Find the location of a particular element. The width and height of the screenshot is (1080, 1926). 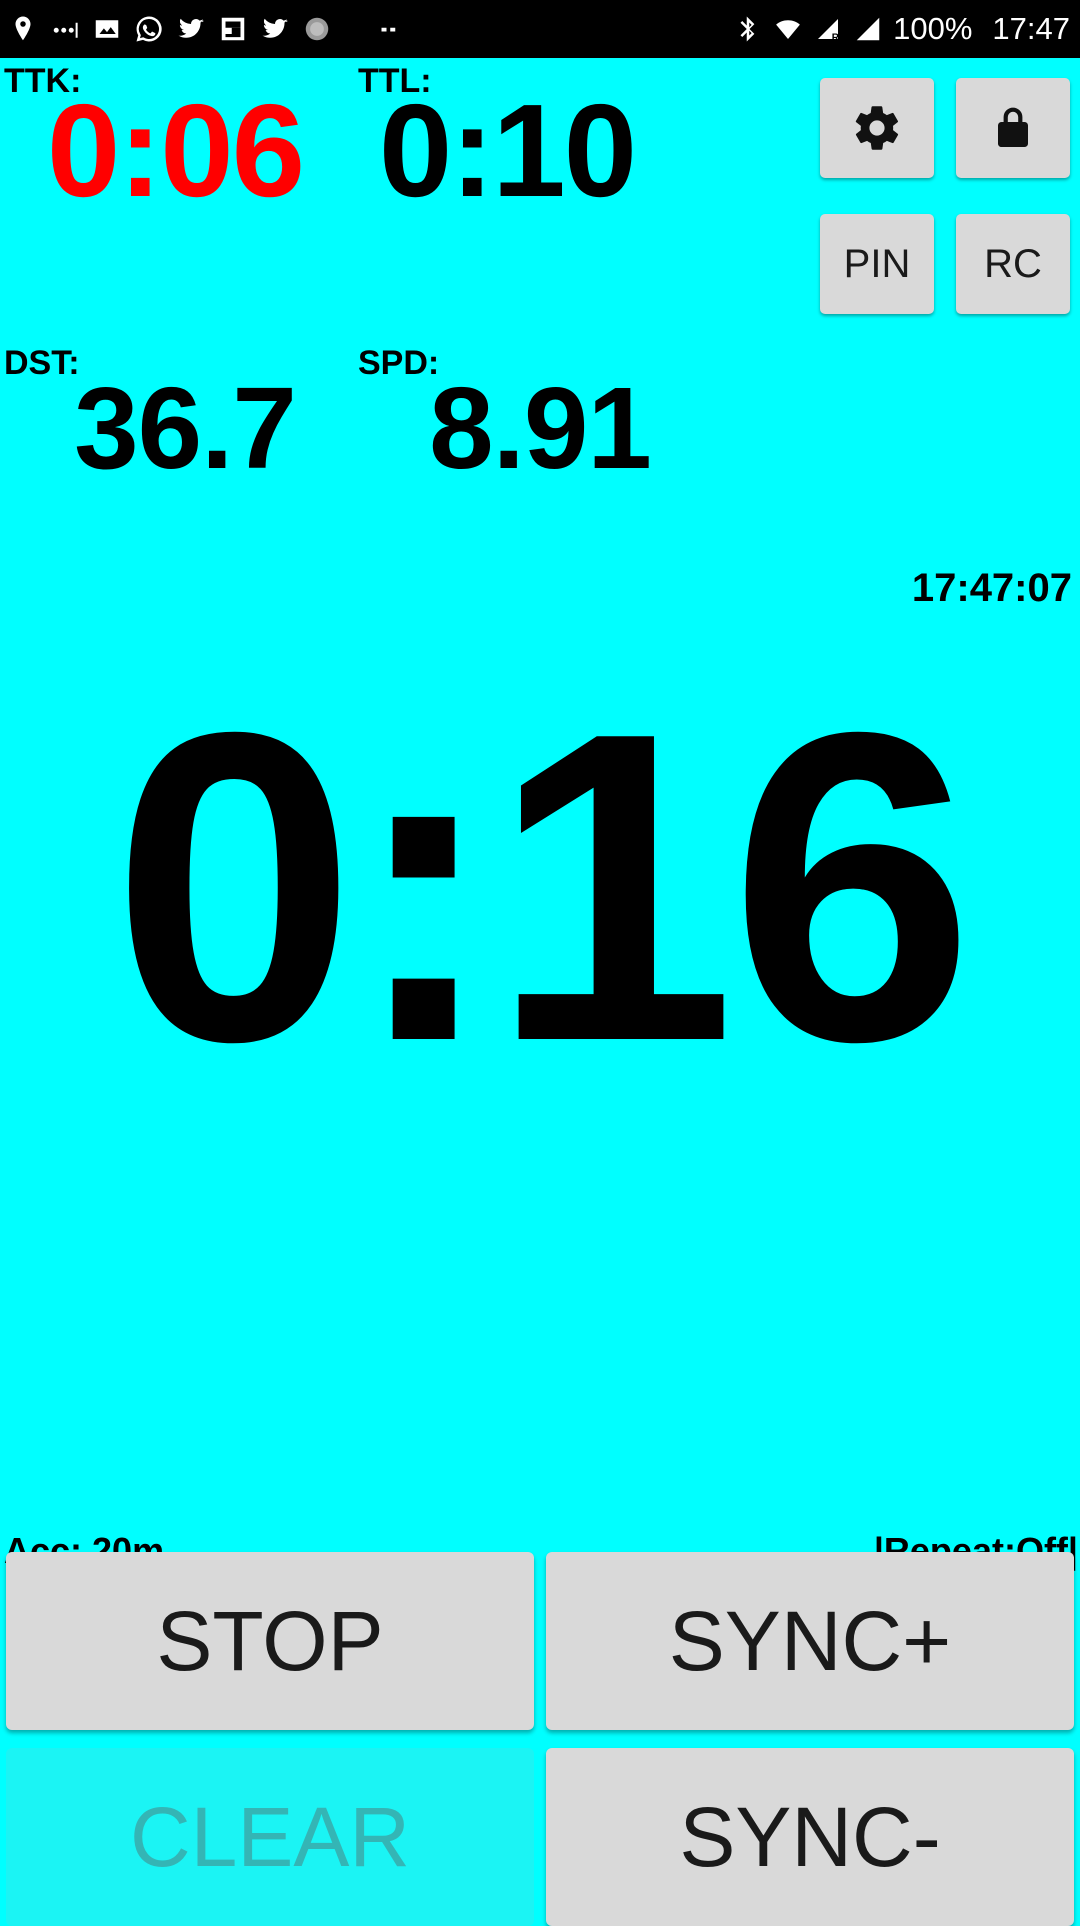

pin-button-label: PIN is located at coordinates (877, 263).